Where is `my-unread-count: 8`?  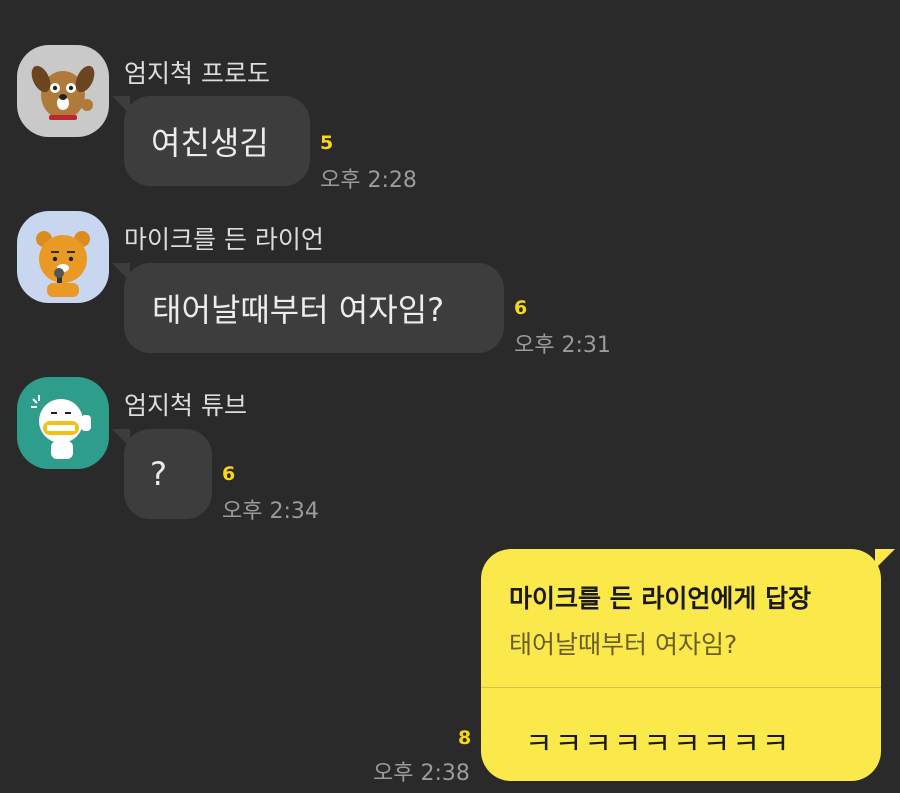 my-unread-count: 8 is located at coordinates (465, 738).